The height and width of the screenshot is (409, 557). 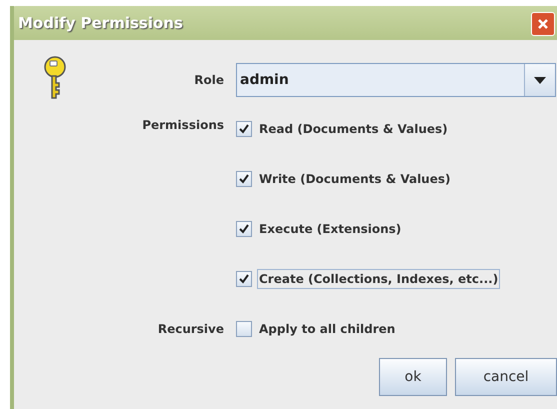 I want to click on field-label: Recursive, so click(x=191, y=329).